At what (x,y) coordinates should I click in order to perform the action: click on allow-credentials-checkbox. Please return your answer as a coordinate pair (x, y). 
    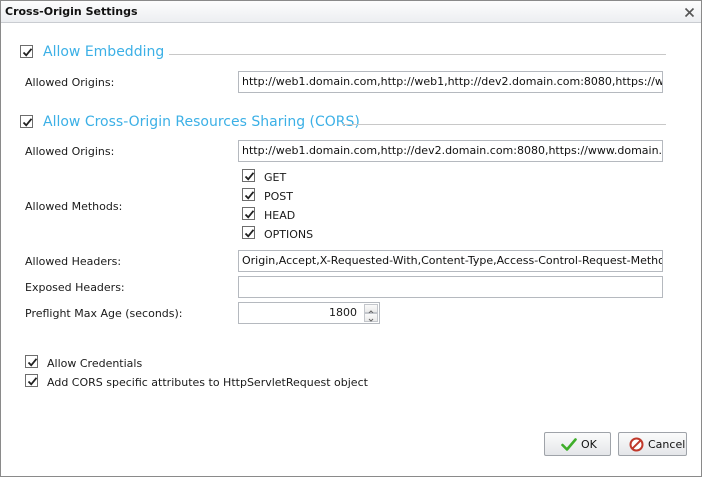
    Looking at the image, I should click on (31, 361).